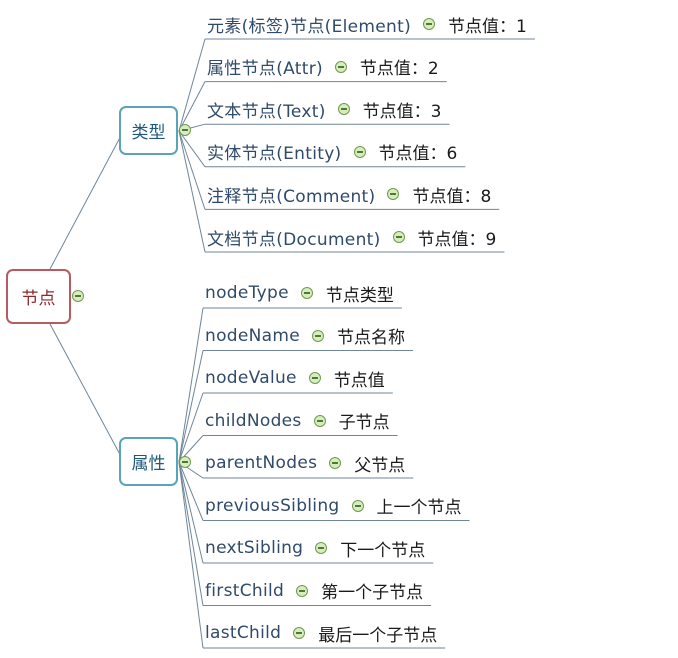 This screenshot has height=658, width=678. Describe the element at coordinates (399, 69) in the screenshot. I see `leaf-node-value: 节点值：2` at that location.